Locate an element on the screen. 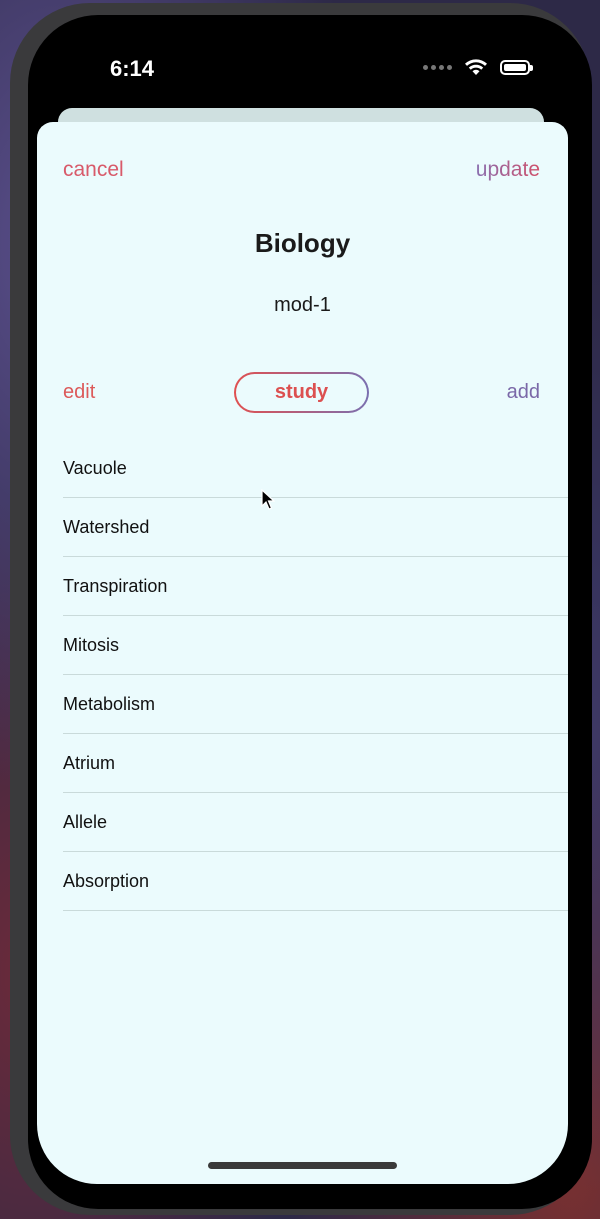  home-indicator is located at coordinates (302, 1165).